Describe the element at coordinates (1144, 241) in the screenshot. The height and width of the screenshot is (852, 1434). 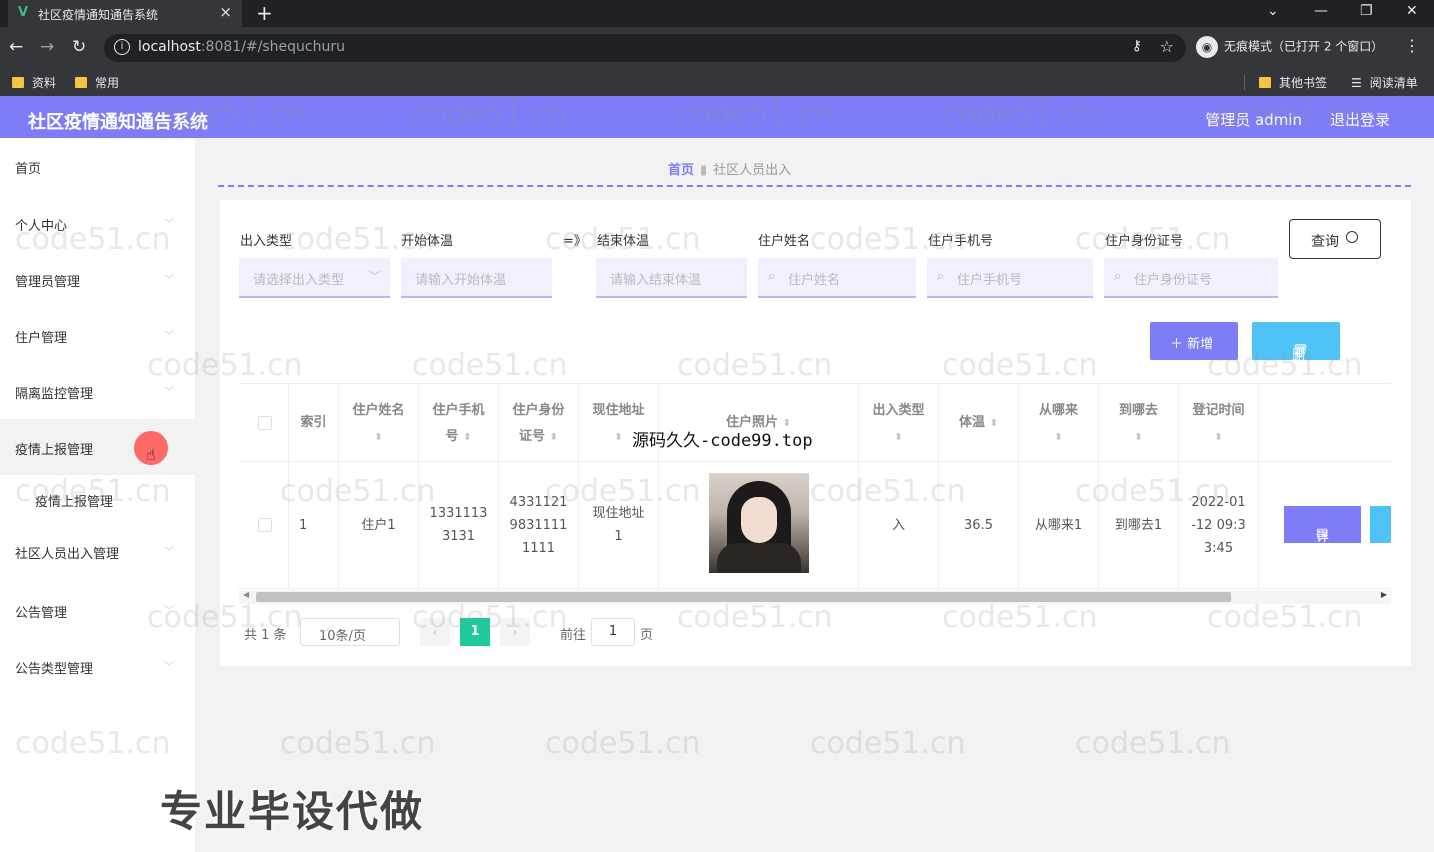
I see `id-label: 住户身份证号` at that location.